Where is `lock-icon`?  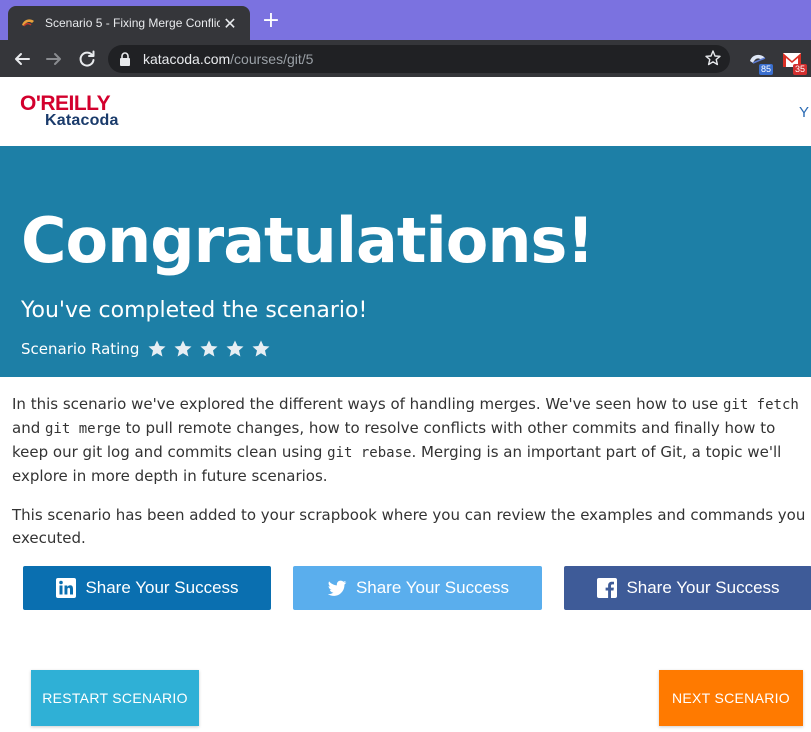
lock-icon is located at coordinates (125, 59).